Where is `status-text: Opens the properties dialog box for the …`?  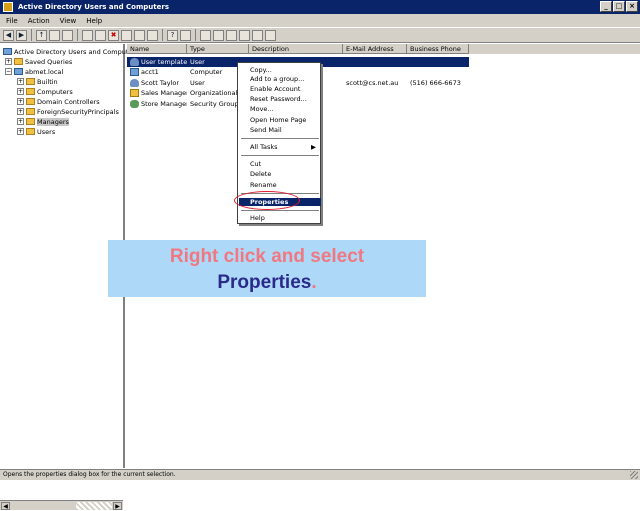
status-text: Opens the properties dialog box for the … is located at coordinates (89, 474).